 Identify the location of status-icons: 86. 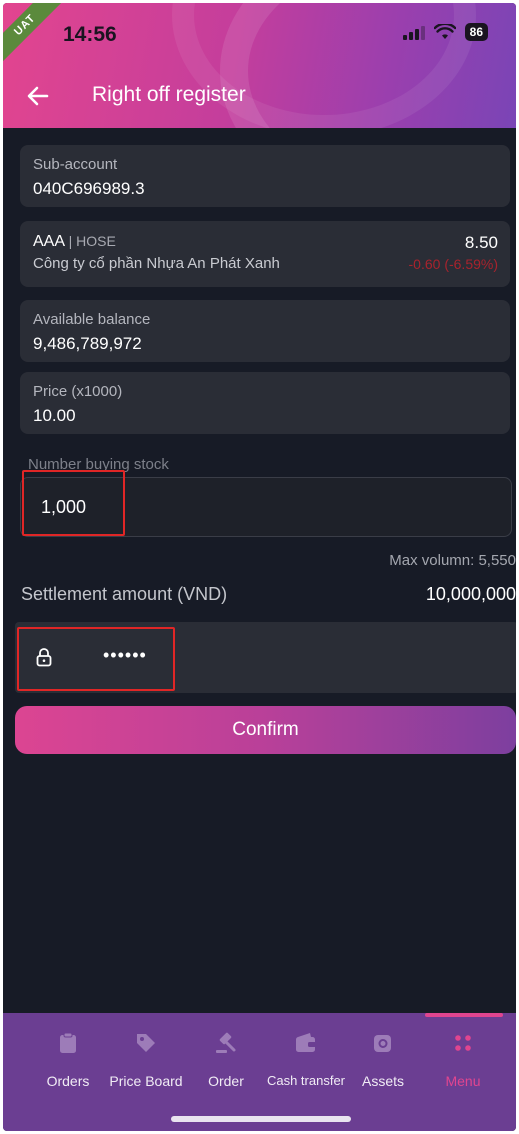
(445, 32).